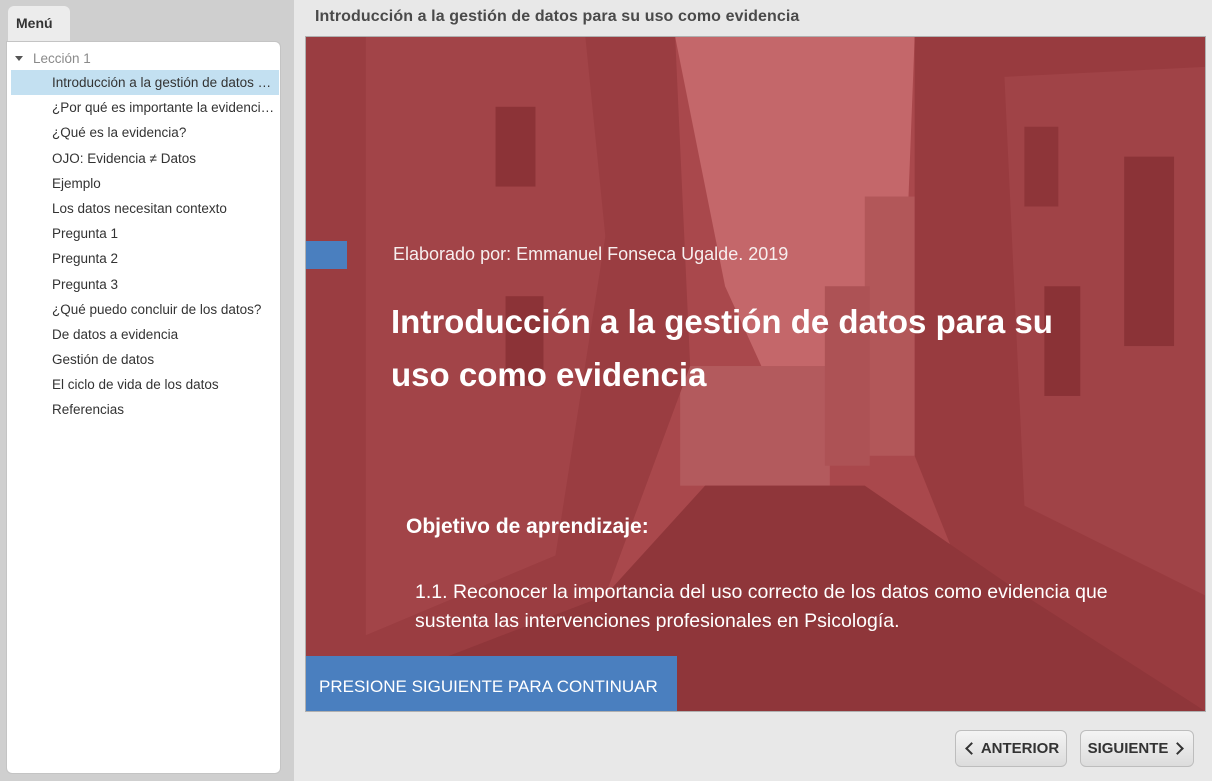  What do you see at coordinates (527, 526) in the screenshot?
I see `objective-heading: Objetivo de aprendizaje:` at bounding box center [527, 526].